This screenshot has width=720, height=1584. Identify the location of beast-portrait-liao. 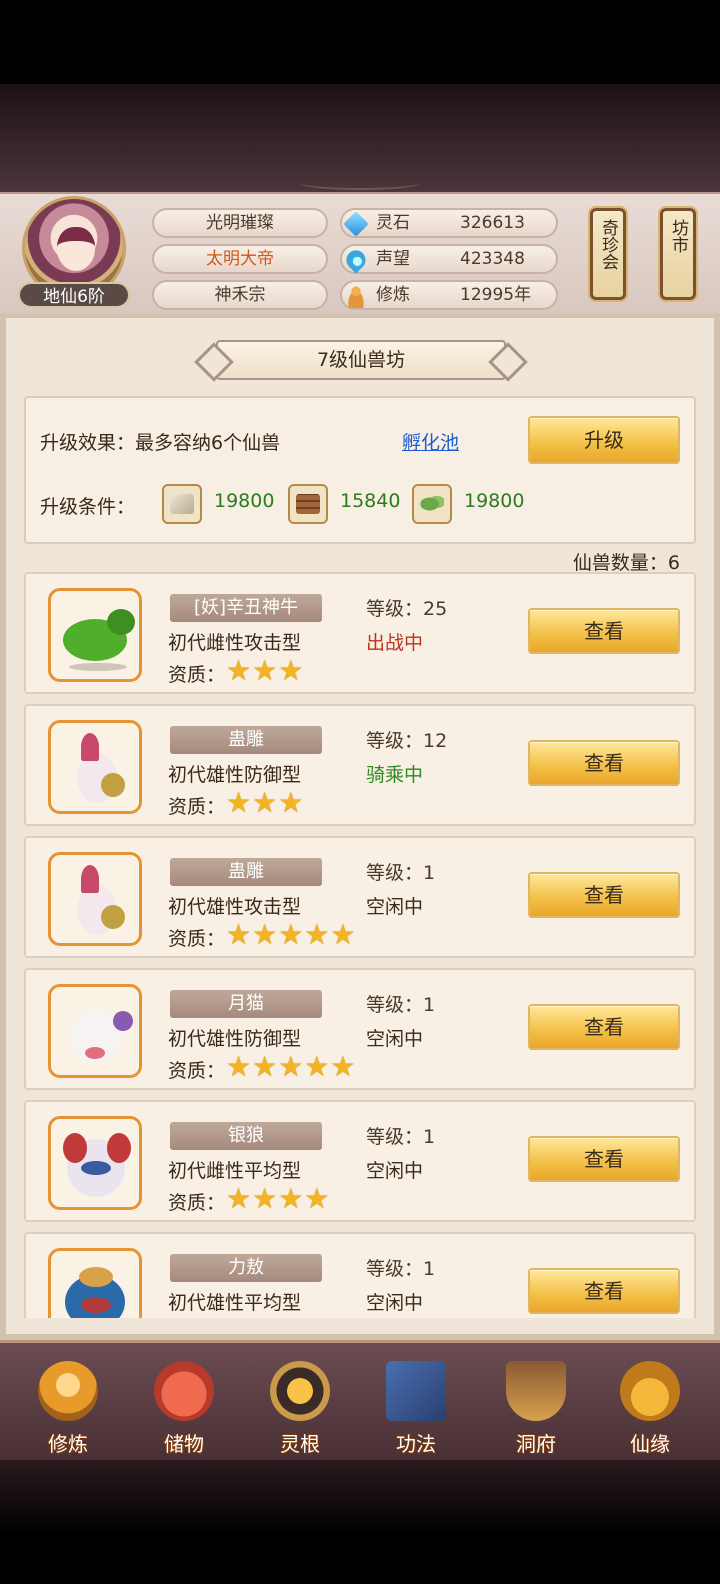
(95, 1283).